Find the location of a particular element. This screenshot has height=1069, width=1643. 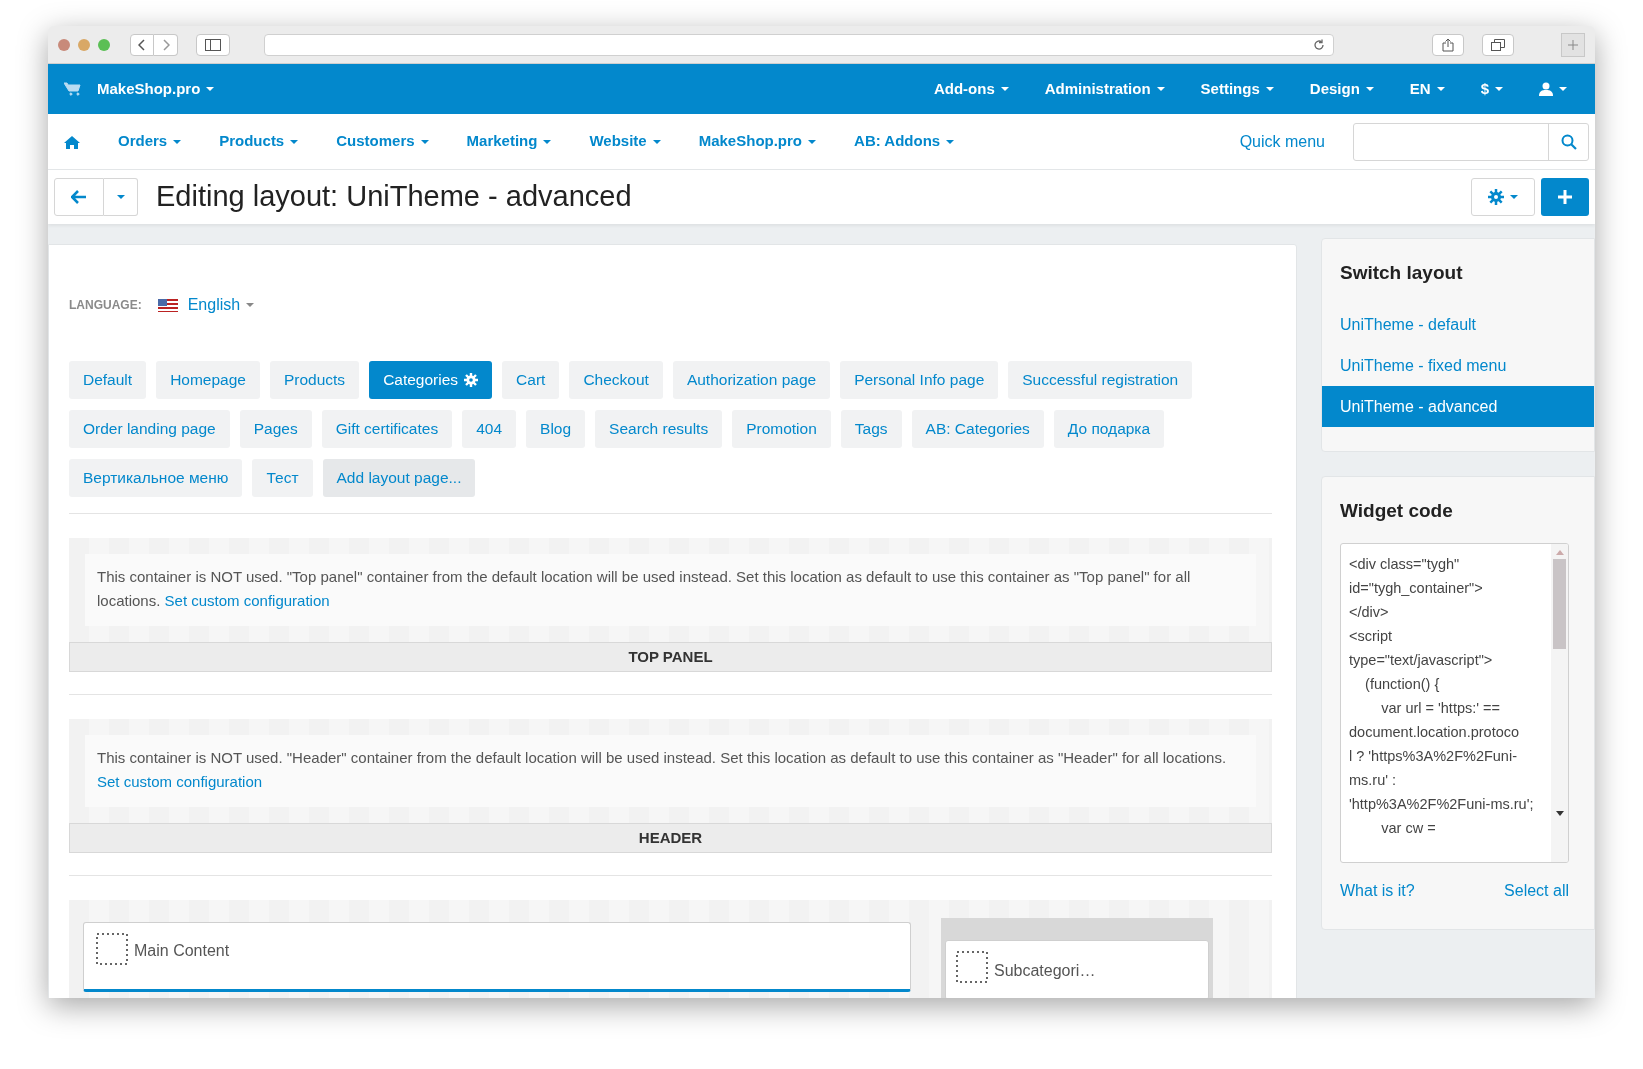

nav-menu: Website is located at coordinates (625, 141).